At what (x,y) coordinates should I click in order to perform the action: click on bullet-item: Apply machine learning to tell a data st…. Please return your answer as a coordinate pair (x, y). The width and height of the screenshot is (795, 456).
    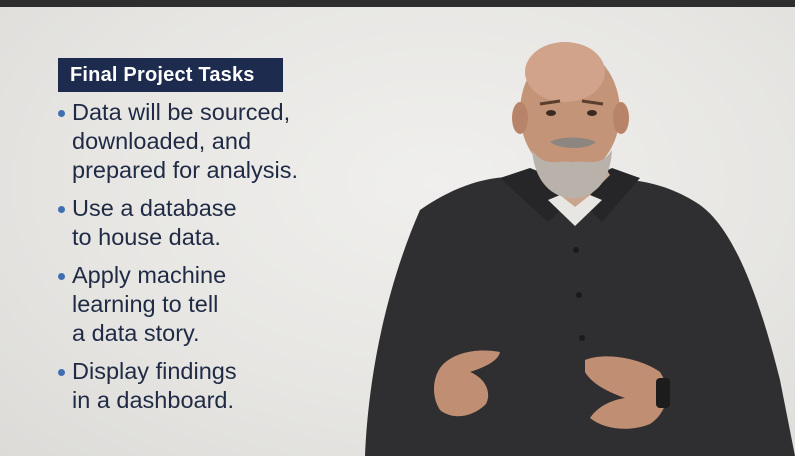
    Looking at the image, I should click on (202, 304).